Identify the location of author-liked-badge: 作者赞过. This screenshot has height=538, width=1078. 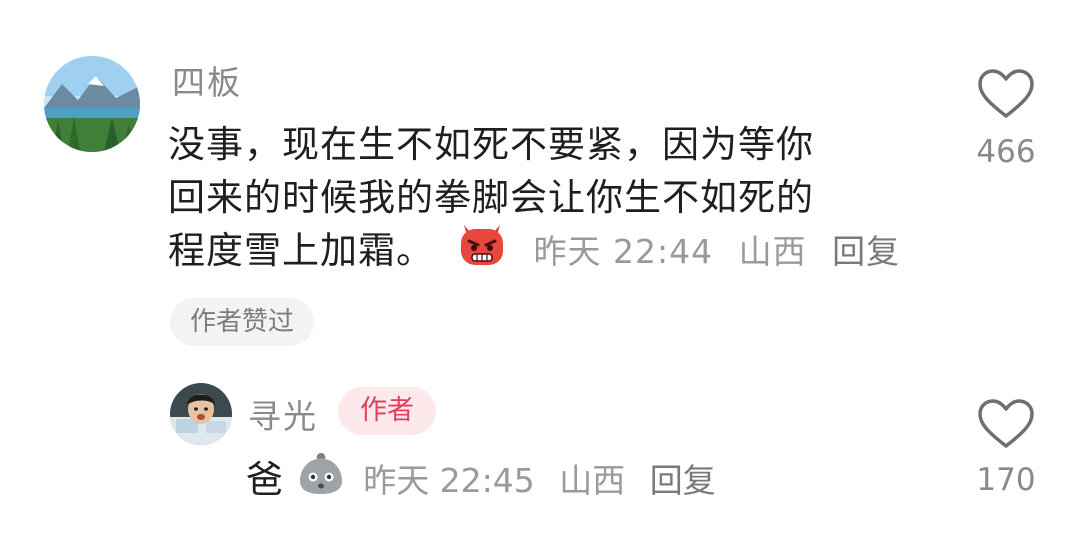
(242, 322).